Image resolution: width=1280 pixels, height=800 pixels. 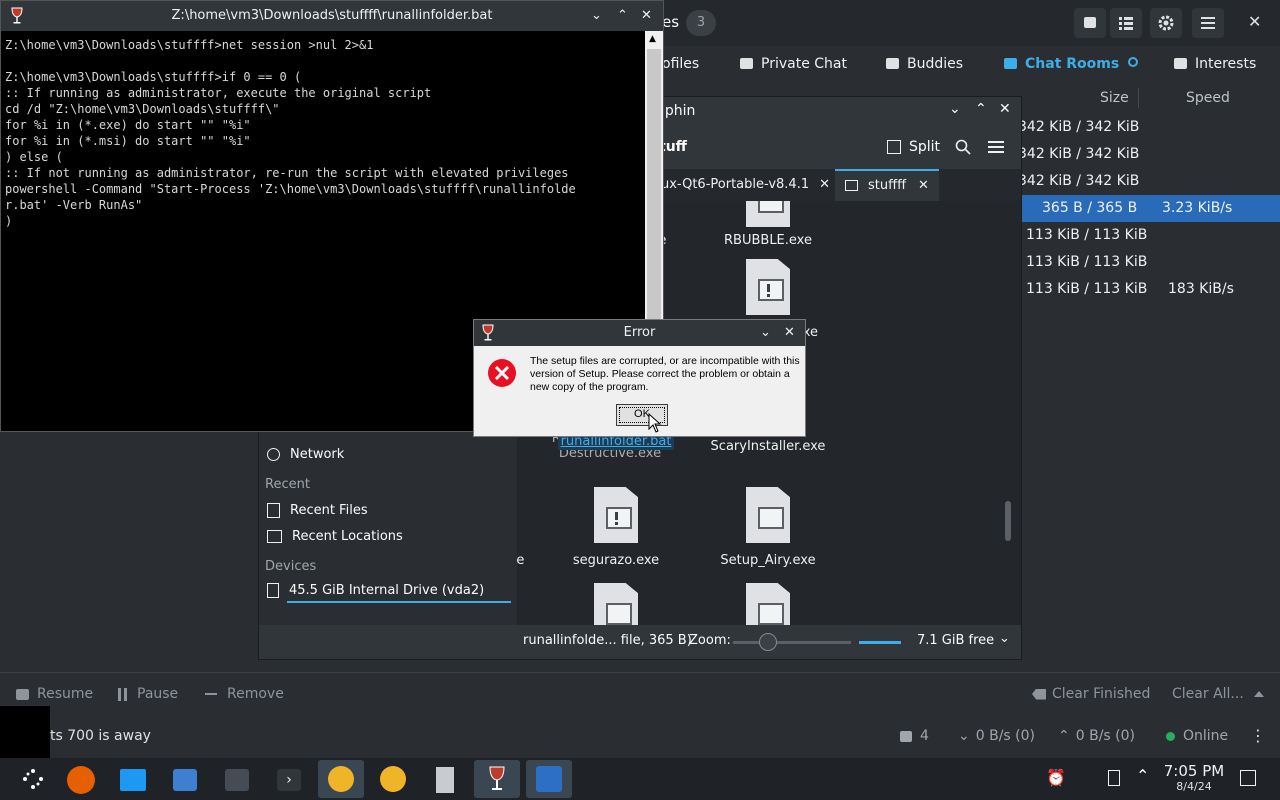 What do you see at coordinates (445, 779) in the screenshot?
I see `taskbar-archive` at bounding box center [445, 779].